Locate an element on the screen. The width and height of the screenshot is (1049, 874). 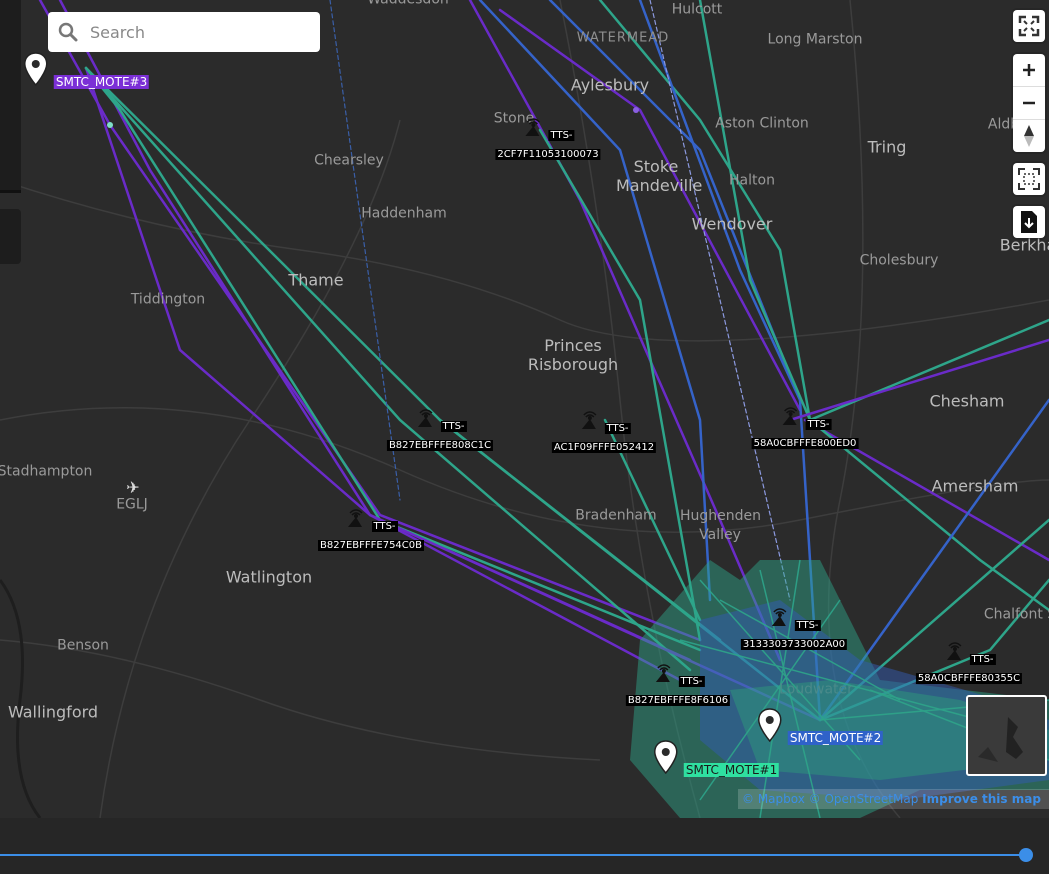
place-label-chalfont: Chalfont S is located at coordinates (1016, 614).